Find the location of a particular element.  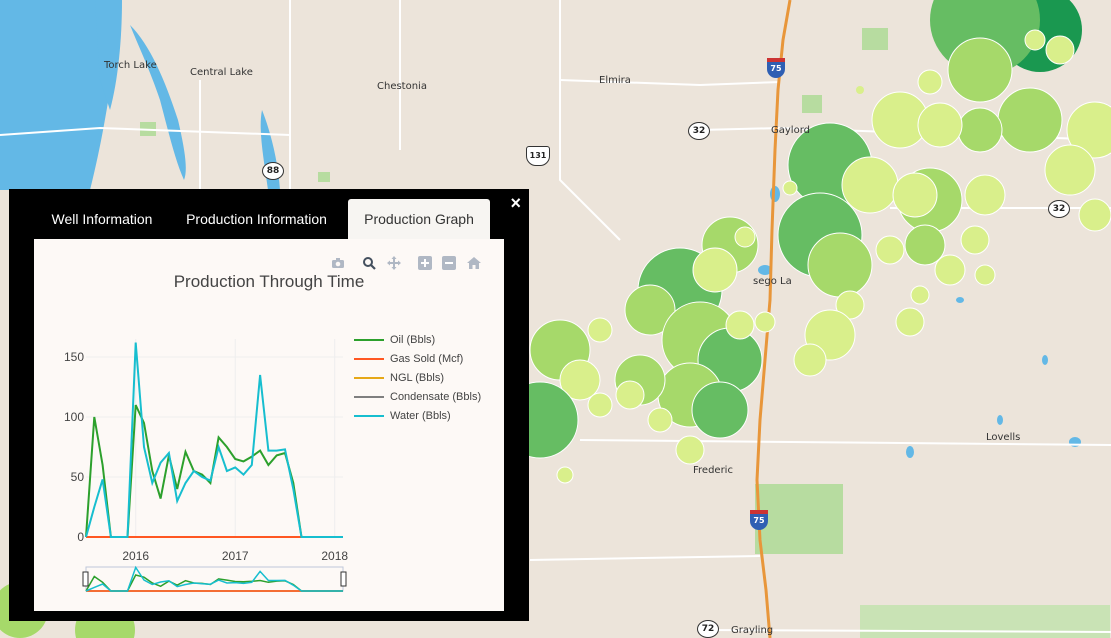

place-label: Central Lake is located at coordinates (221, 72).